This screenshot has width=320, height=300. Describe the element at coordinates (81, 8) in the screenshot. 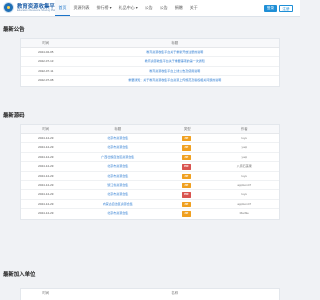

I see `nav-resource-list: 资源列表` at that location.